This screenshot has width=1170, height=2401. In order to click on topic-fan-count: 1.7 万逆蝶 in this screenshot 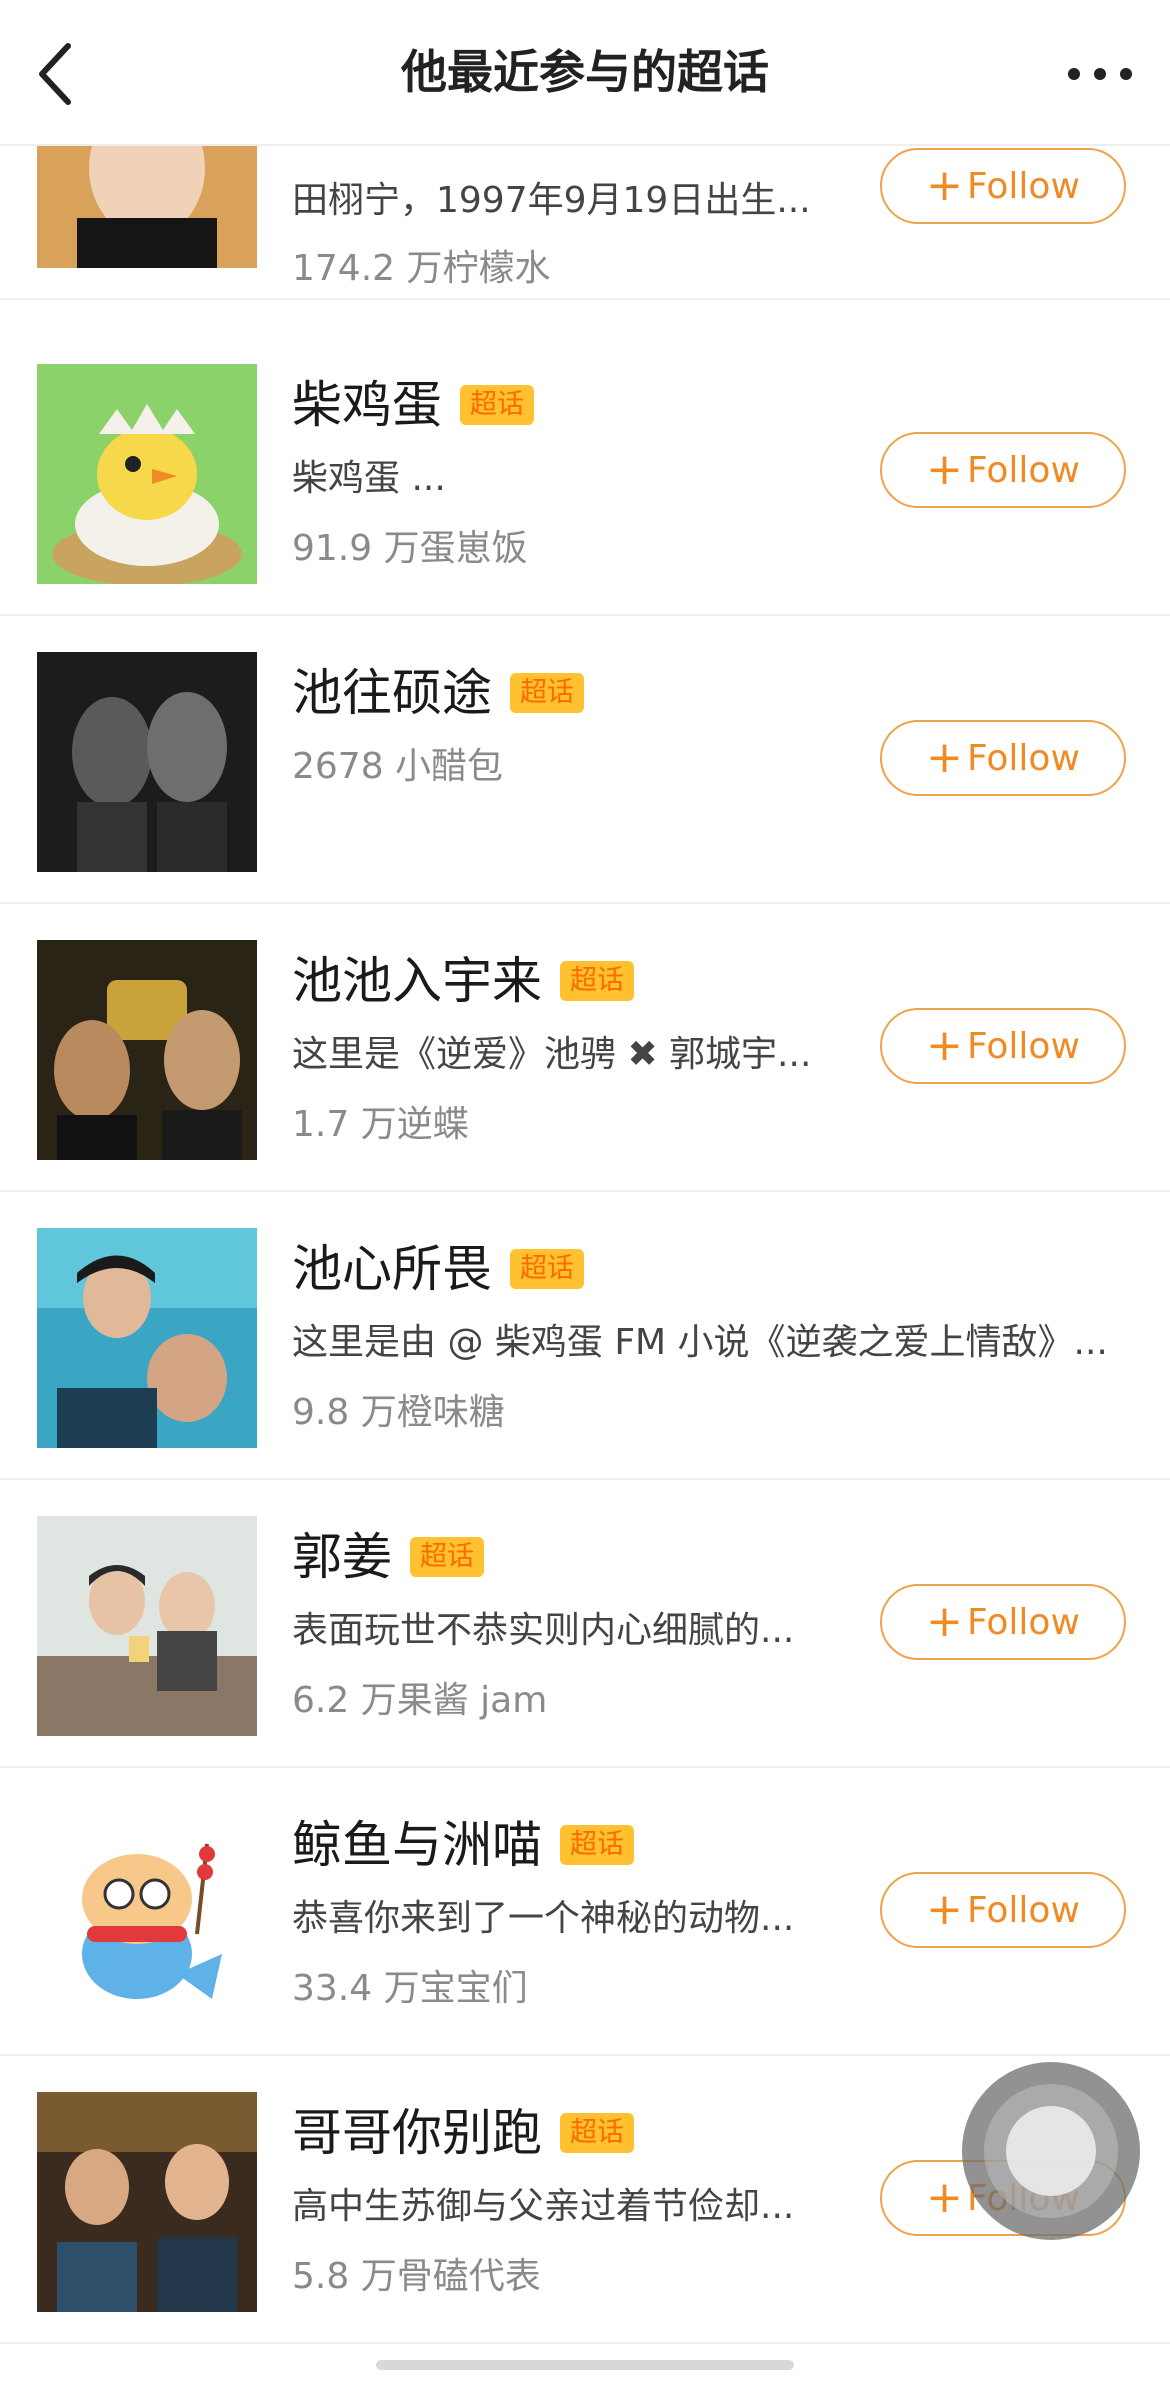, I will do `click(380, 1124)`.